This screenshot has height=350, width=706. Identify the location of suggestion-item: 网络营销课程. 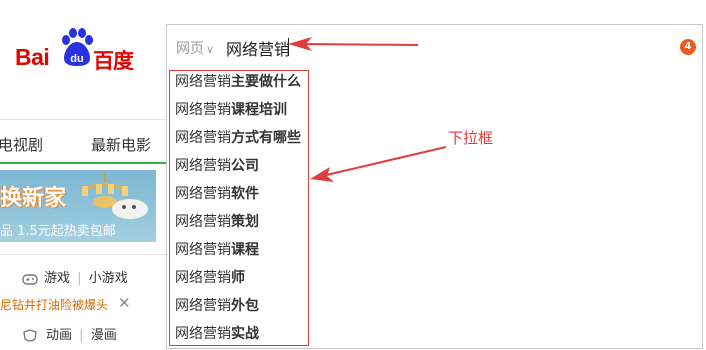
(217, 250).